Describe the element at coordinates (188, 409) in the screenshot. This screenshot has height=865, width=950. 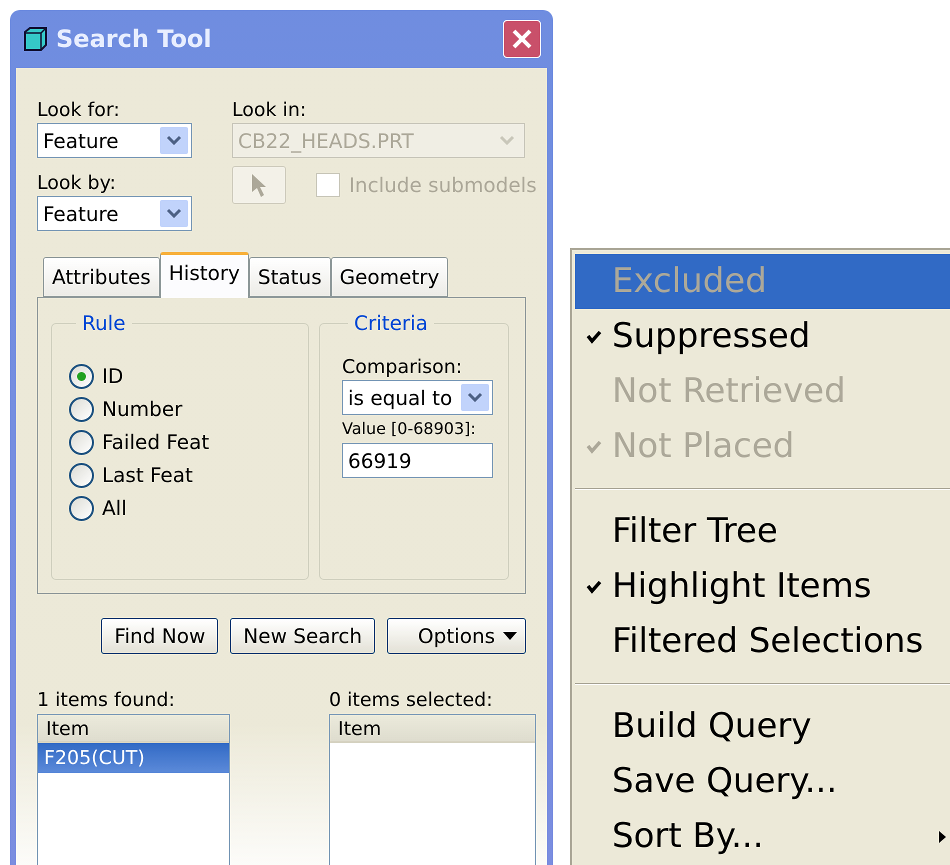
I see `radio-option: Number` at that location.